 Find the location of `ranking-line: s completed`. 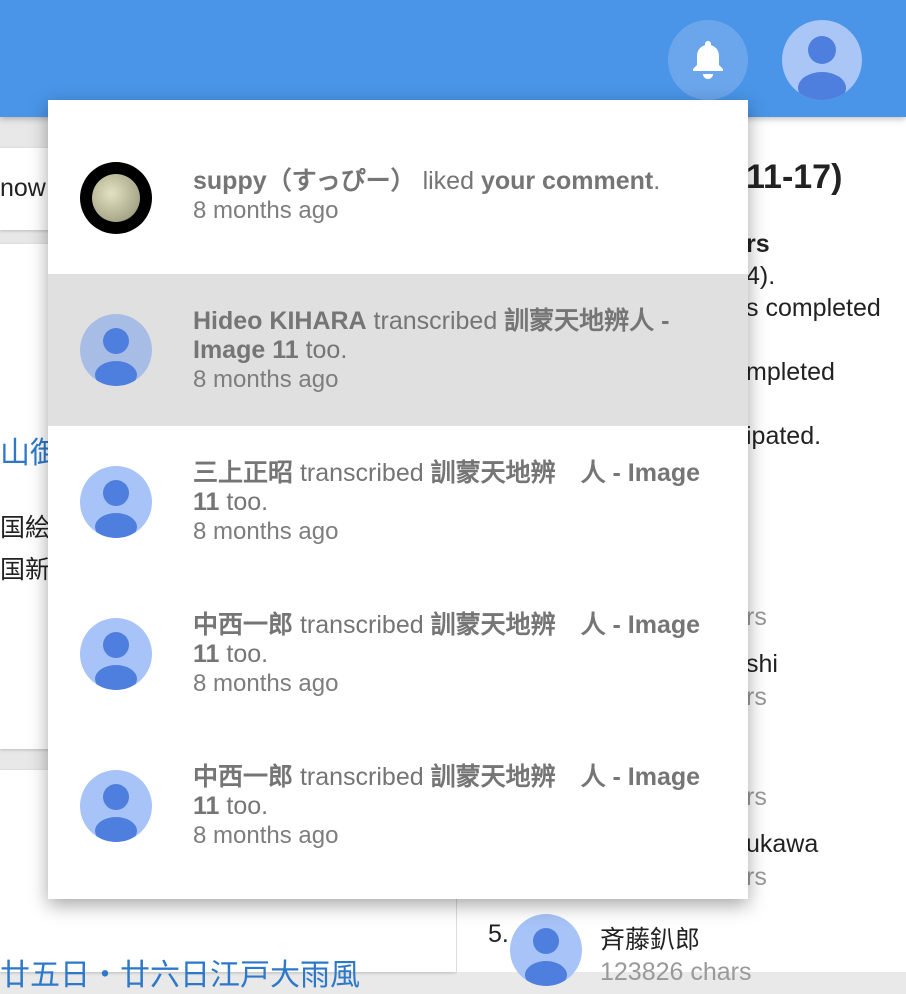

ranking-line: s completed is located at coordinates (813, 308).